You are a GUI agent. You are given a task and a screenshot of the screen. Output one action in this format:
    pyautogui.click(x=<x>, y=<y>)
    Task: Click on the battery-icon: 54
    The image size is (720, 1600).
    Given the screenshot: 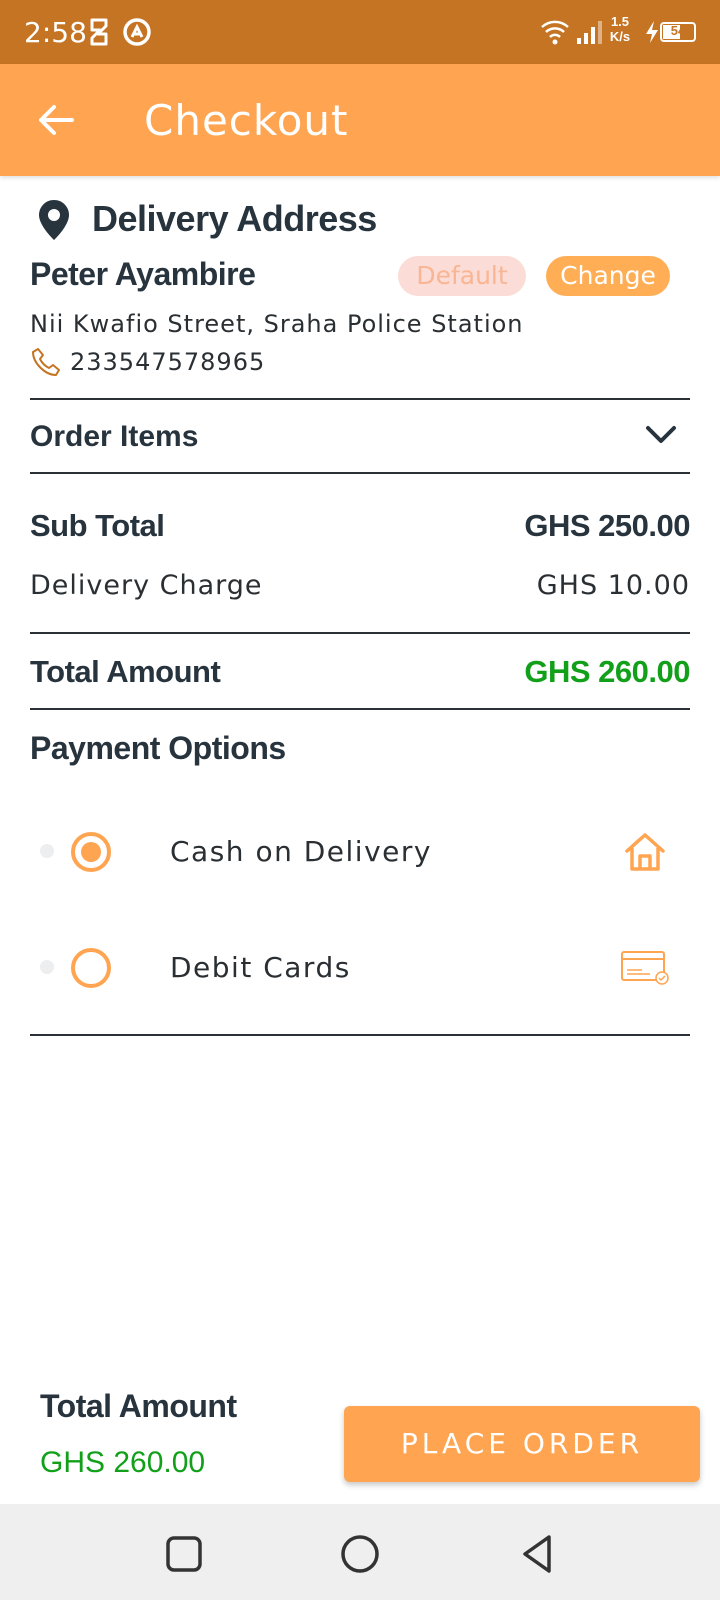 What is the action you would take?
    pyautogui.click(x=678, y=32)
    